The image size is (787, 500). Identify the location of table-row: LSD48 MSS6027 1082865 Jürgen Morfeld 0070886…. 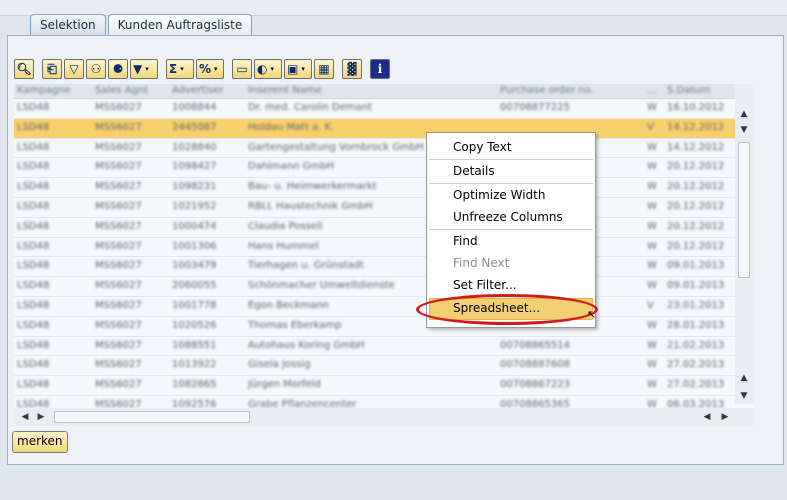
(383, 386).